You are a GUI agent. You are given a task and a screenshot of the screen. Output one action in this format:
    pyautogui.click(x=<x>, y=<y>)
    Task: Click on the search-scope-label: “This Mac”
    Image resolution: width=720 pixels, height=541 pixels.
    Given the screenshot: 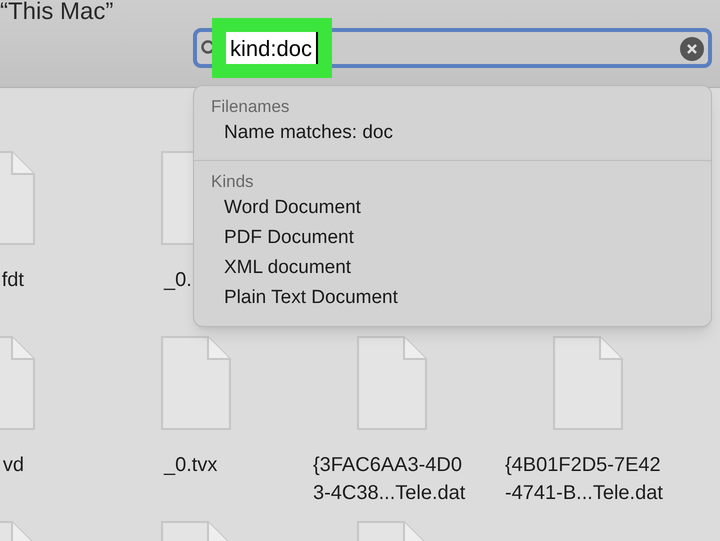 What is the action you would take?
    pyautogui.click(x=57, y=13)
    